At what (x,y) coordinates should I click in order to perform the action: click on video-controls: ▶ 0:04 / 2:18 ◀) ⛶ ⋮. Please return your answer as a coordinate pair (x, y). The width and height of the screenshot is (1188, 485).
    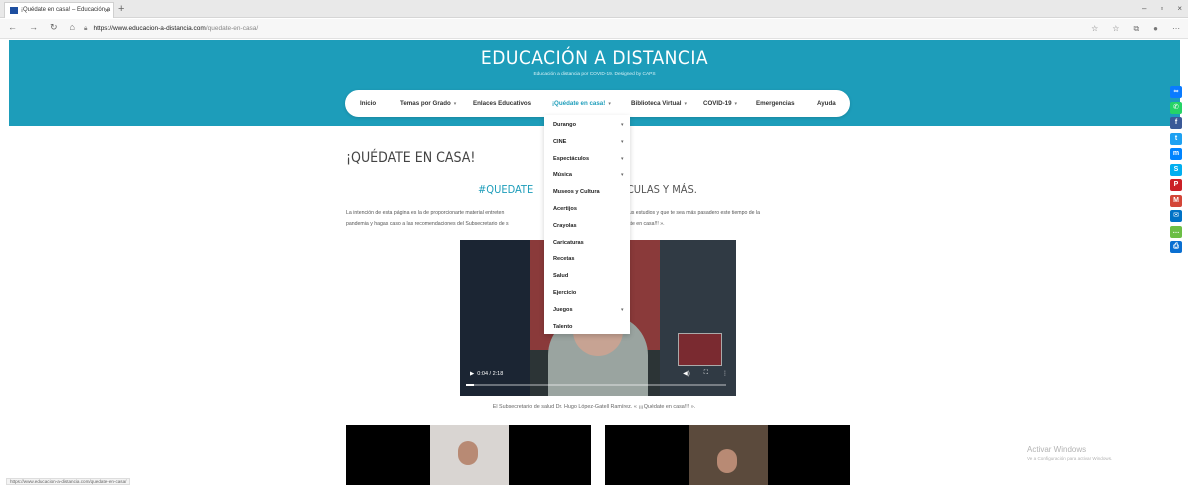
    Looking at the image, I should click on (598, 381).